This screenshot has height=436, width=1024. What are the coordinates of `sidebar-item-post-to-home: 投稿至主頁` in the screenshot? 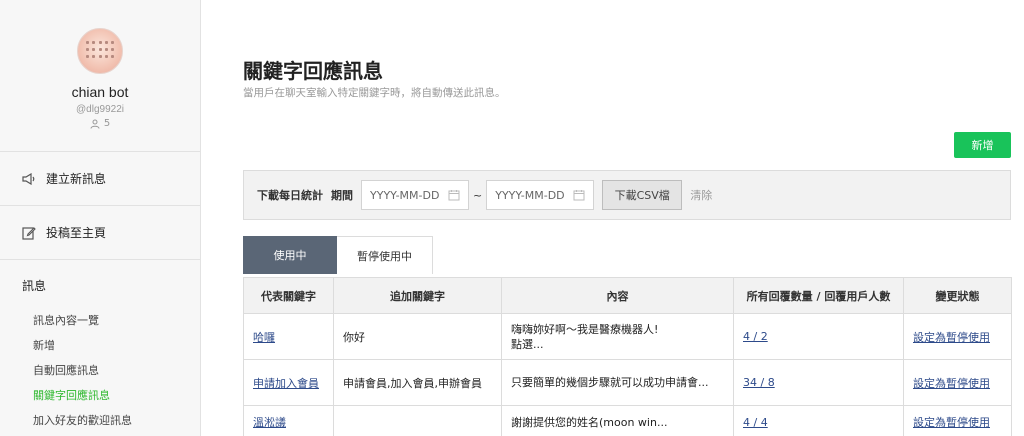 It's located at (100, 233).